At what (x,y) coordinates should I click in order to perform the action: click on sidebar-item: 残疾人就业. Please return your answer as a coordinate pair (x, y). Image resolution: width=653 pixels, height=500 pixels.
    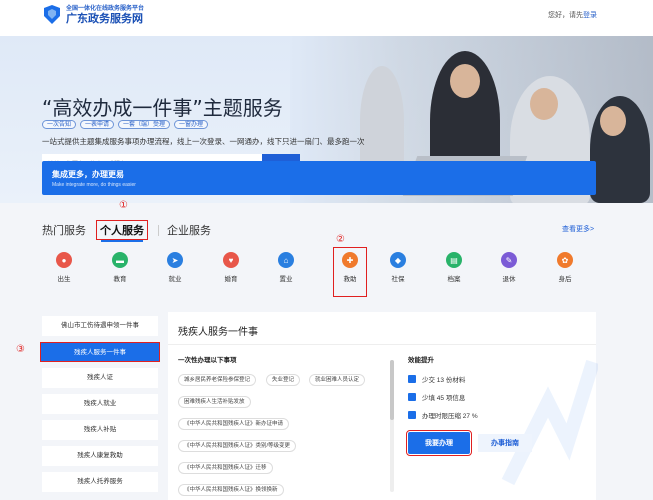
    Looking at the image, I should click on (100, 404).